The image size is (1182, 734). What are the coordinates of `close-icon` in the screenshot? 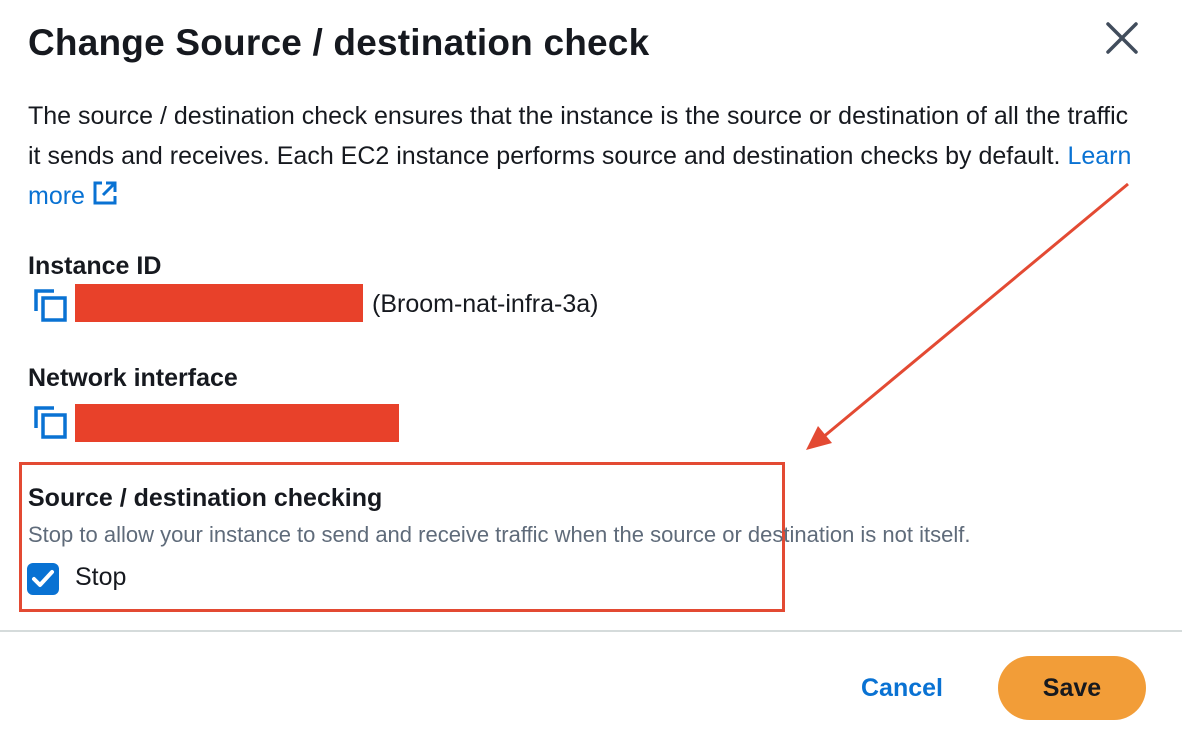 It's located at (1122, 38).